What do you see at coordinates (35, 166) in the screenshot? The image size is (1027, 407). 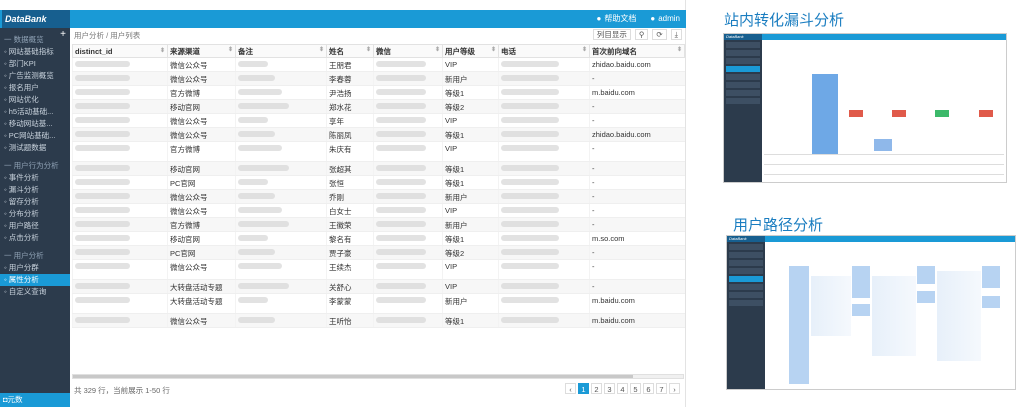 I see `sidebar-group-header: 一 用户行为分析` at bounding box center [35, 166].